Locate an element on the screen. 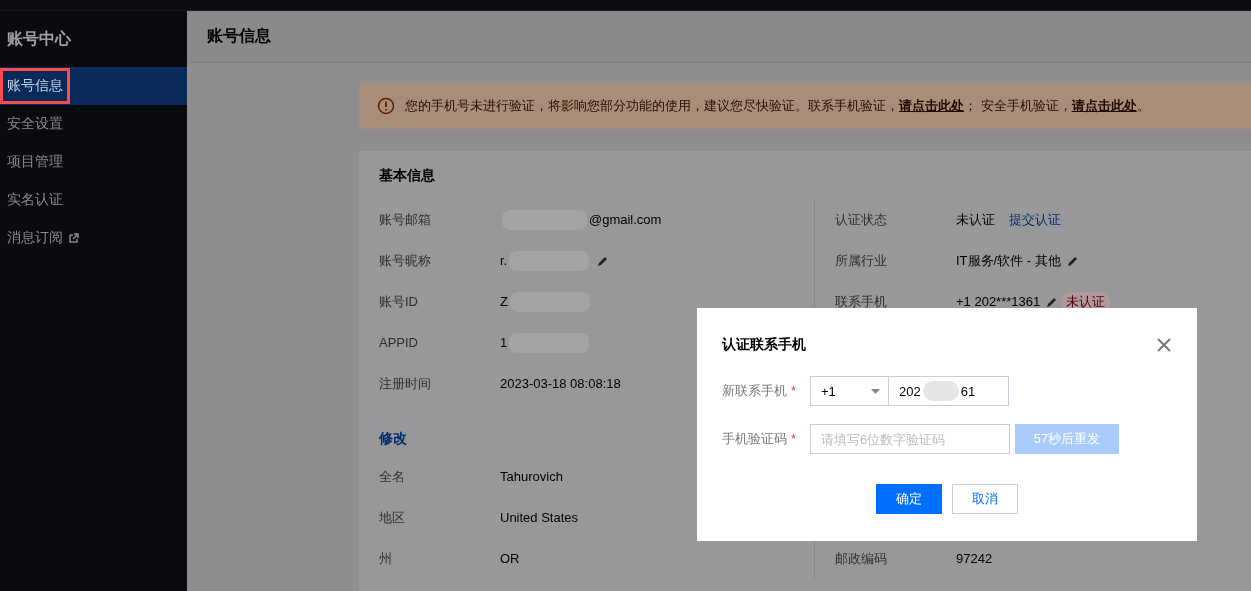  sidebar-item: 实名认证 is located at coordinates (93, 200).